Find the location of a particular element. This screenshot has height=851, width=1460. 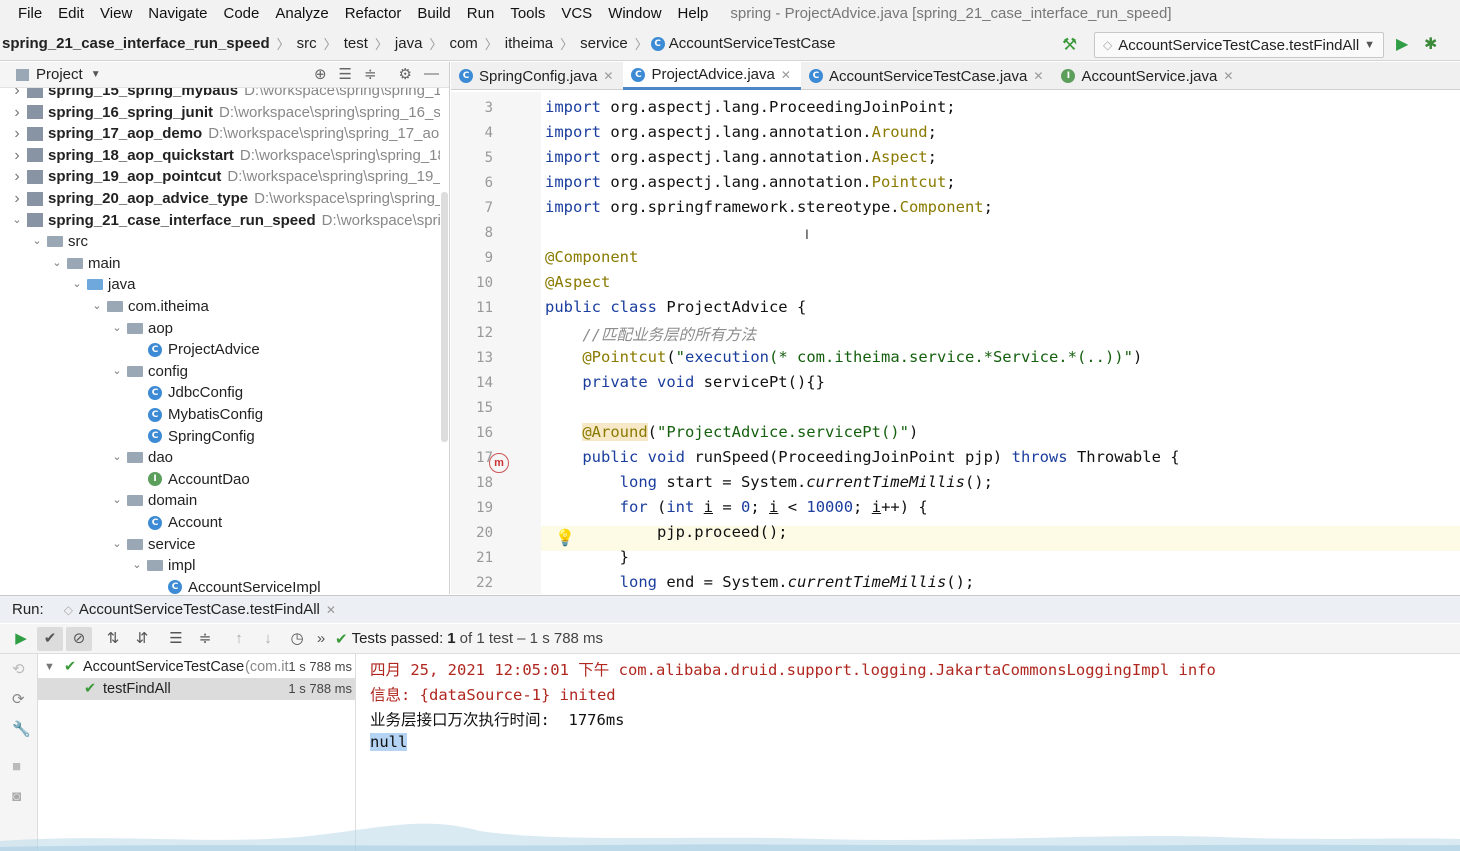

tree-item: ⌄ java is located at coordinates (67, 284).